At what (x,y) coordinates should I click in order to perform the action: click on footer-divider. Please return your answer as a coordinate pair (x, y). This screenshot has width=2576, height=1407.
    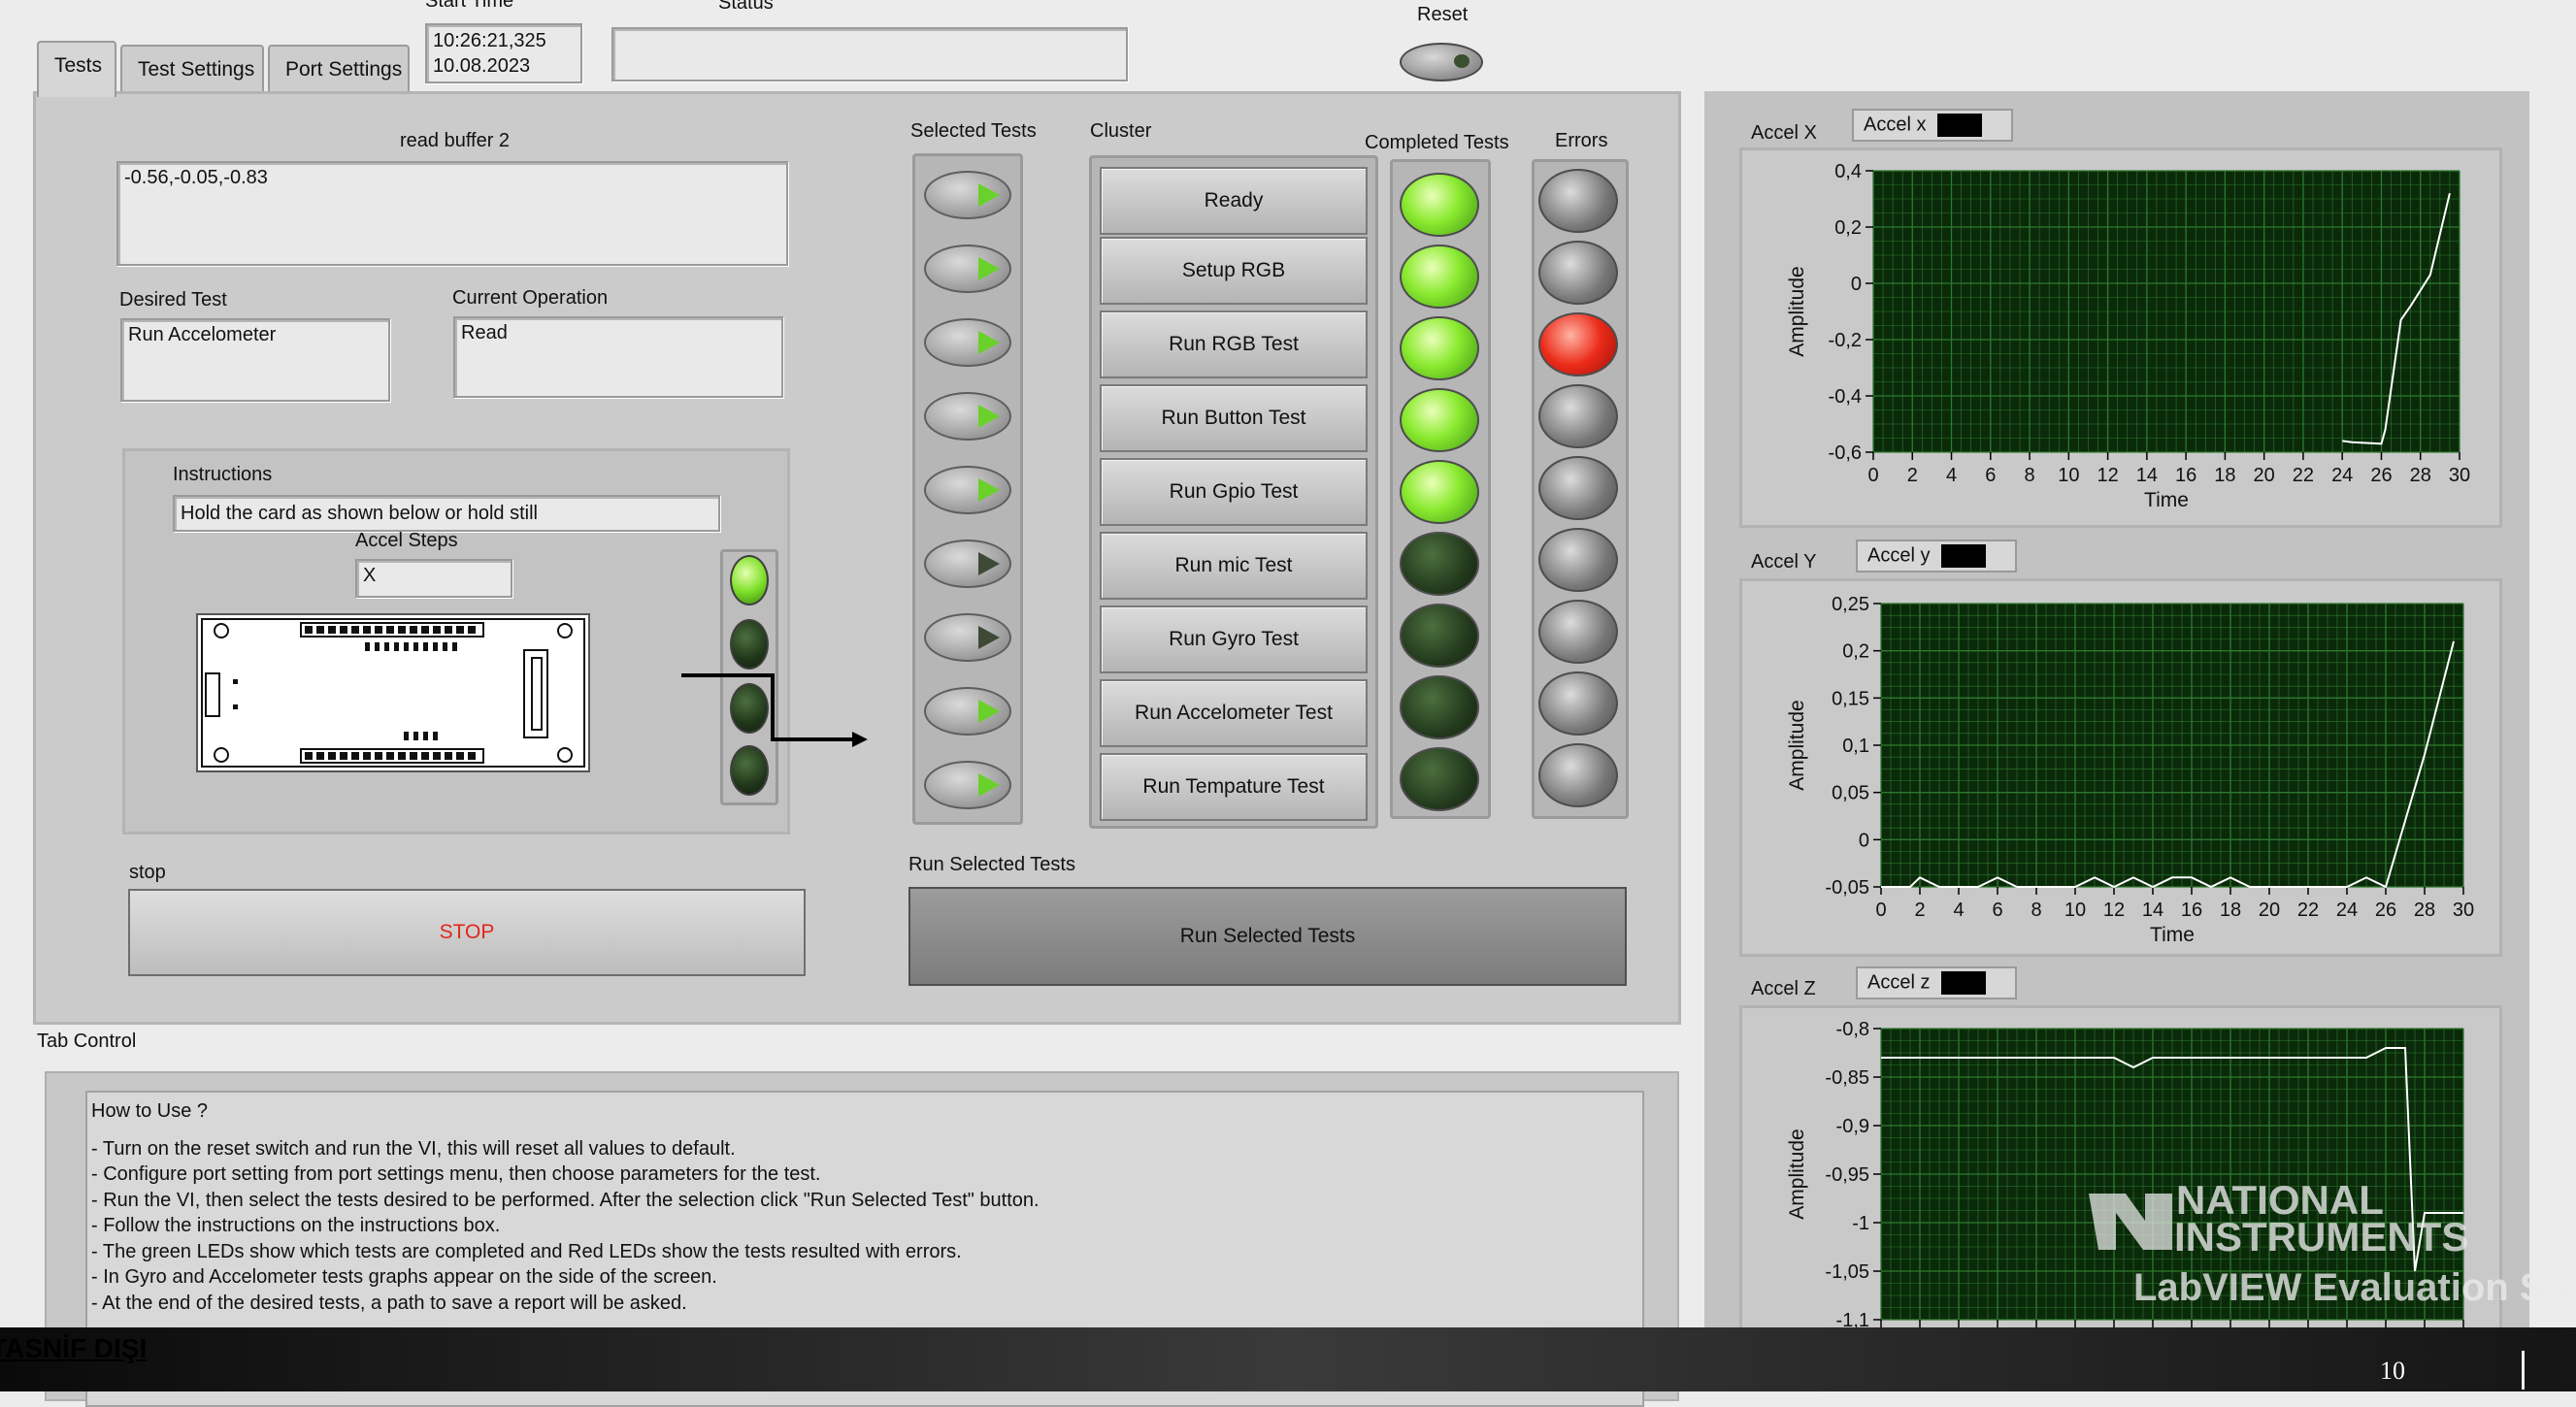
    Looking at the image, I should click on (2523, 1370).